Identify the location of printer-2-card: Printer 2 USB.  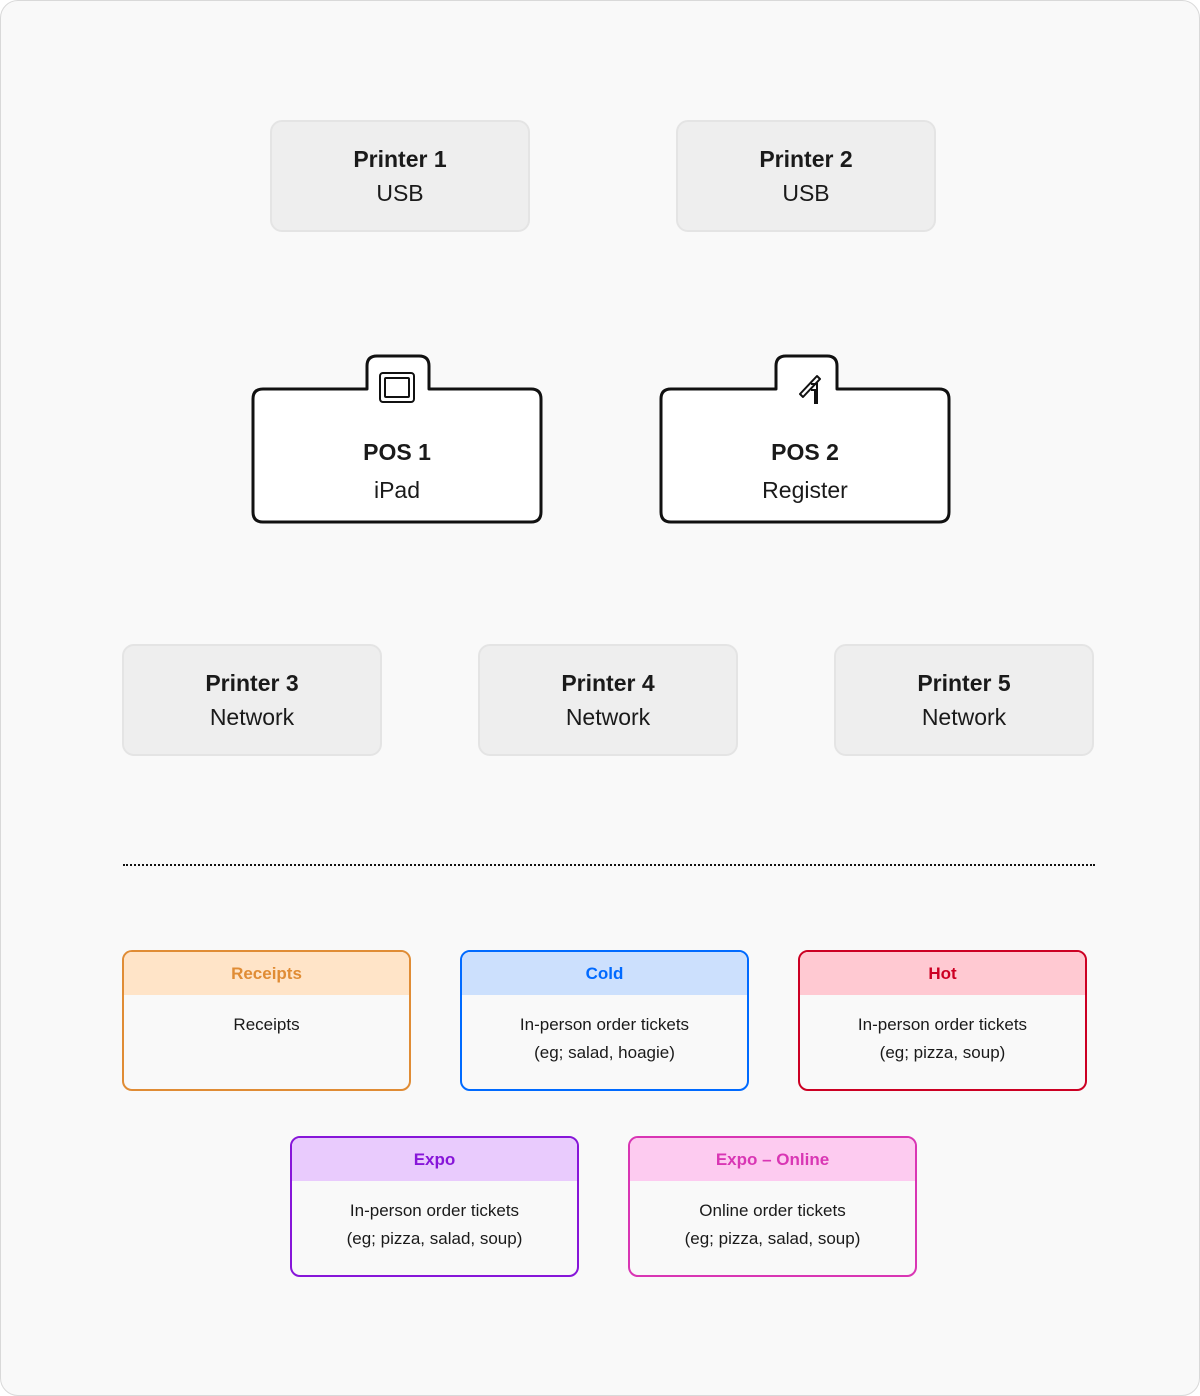
(806, 176).